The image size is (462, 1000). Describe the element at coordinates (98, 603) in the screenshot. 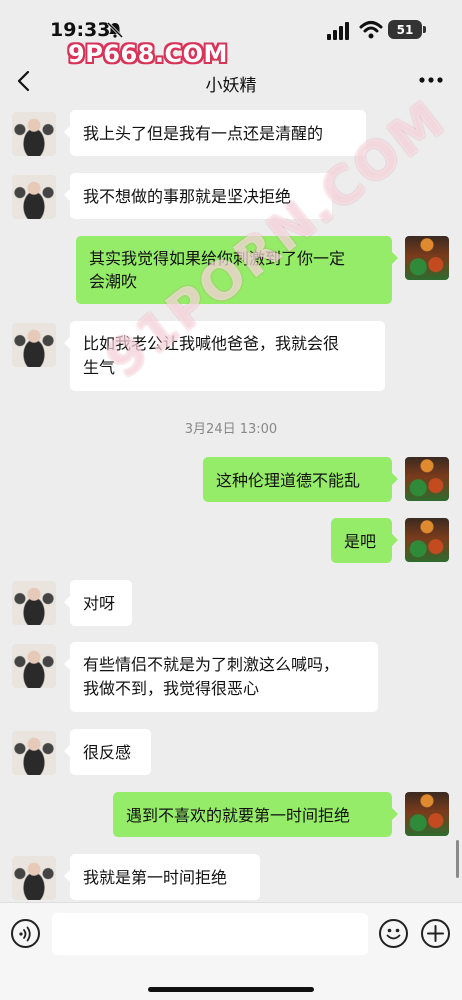

I see `message-bubble-incoming: 对呀` at that location.